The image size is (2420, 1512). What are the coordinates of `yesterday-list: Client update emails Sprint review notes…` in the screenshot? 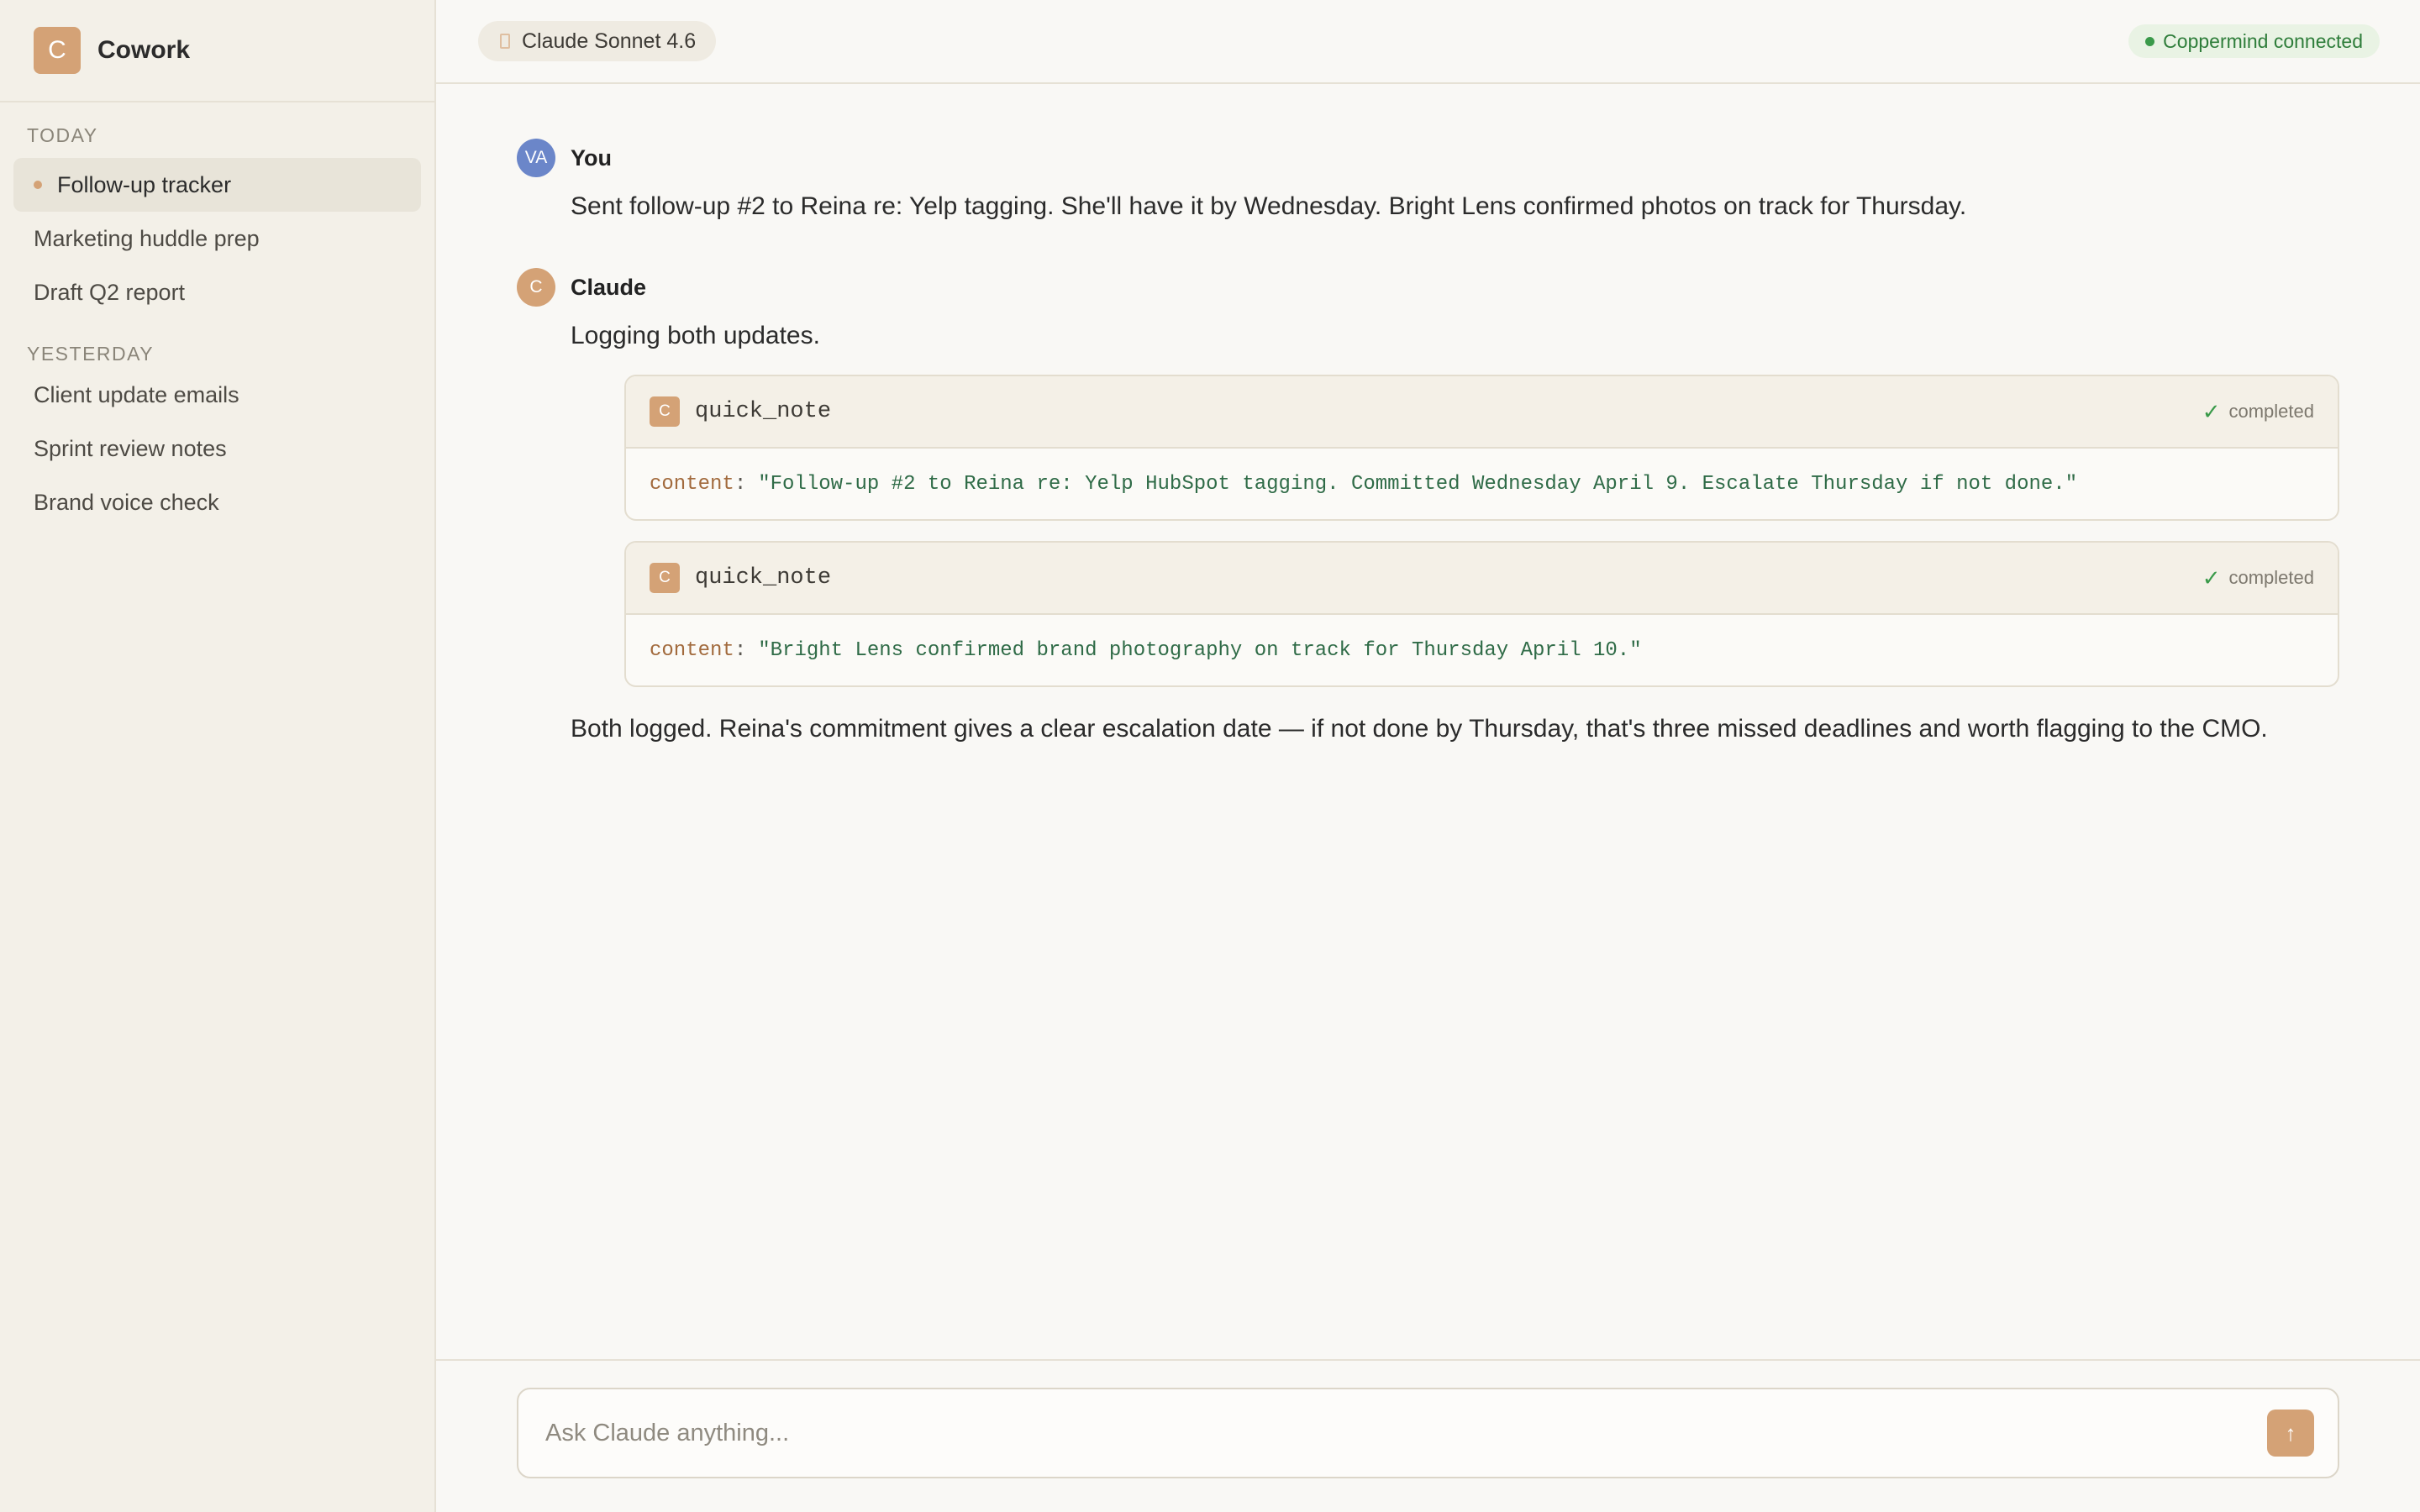 It's located at (217, 448).